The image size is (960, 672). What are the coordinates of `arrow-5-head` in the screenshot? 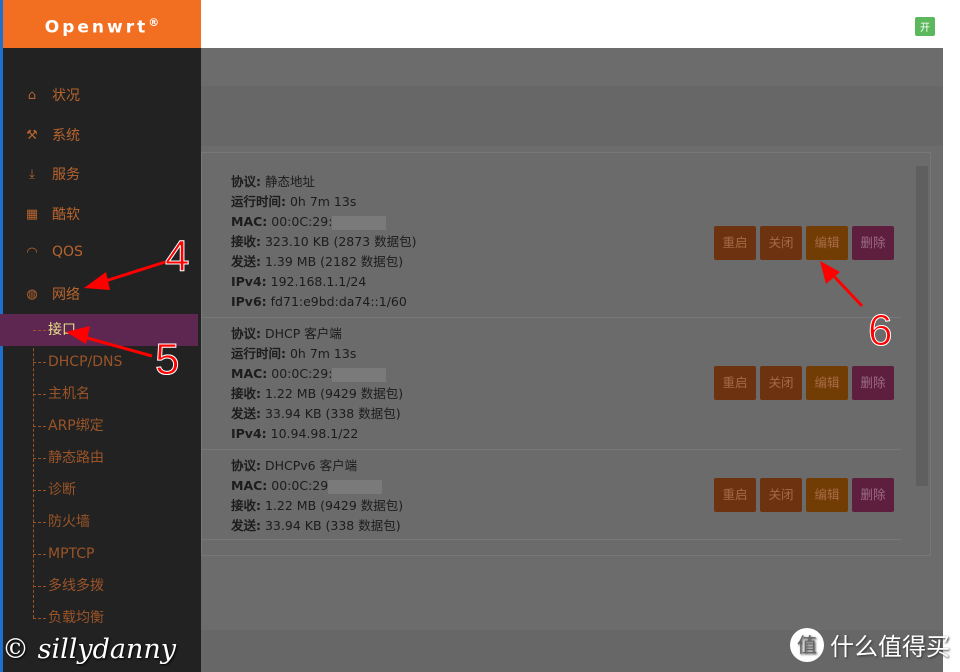 It's located at (78, 335).